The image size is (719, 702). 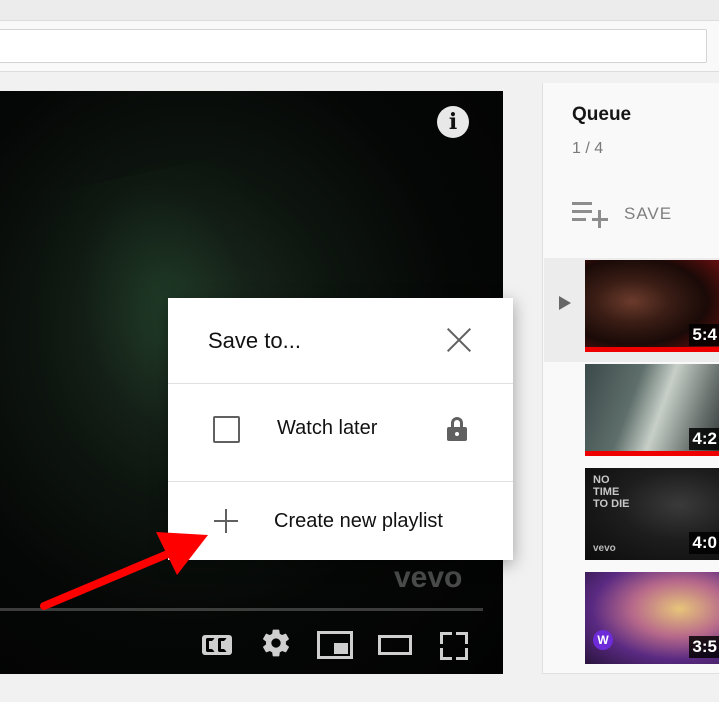 I want to click on save-label: SAVE, so click(x=648, y=213).